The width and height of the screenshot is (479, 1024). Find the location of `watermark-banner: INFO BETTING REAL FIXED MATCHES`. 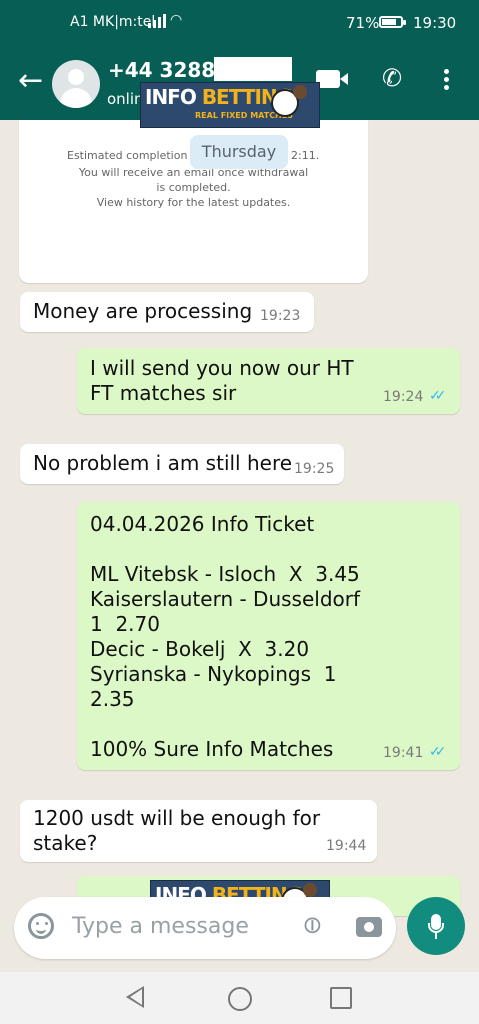

watermark-banner: INFO BETTING REAL FIXED MATCHES is located at coordinates (230, 105).